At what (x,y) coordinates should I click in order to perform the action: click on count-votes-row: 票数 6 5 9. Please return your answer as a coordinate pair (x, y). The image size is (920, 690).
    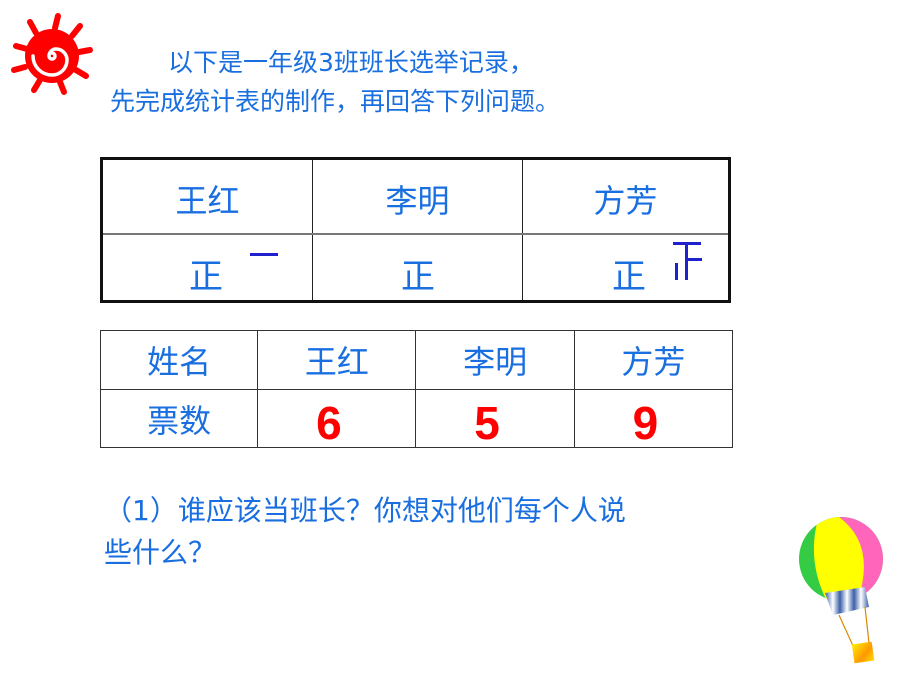
    Looking at the image, I should click on (416, 419).